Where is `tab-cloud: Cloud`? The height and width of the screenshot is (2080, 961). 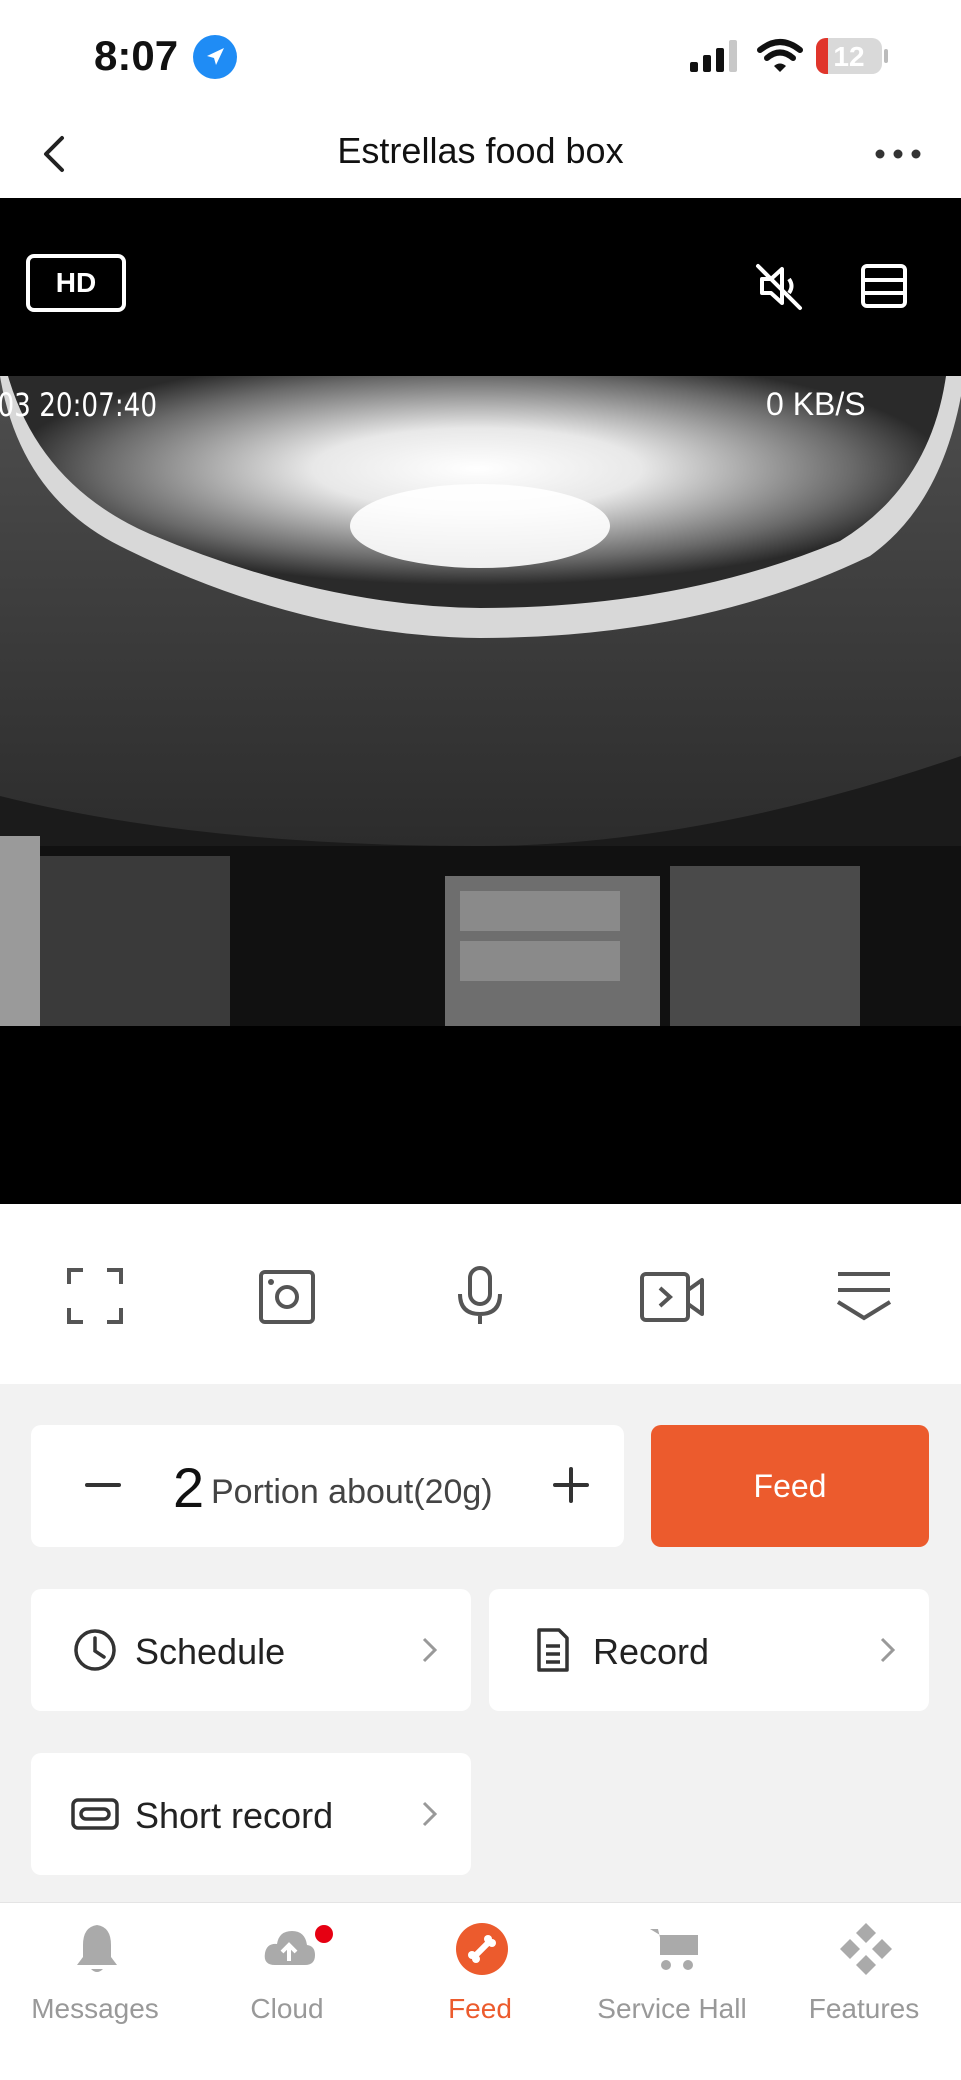
tab-cloud: Cloud is located at coordinates (287, 1981).